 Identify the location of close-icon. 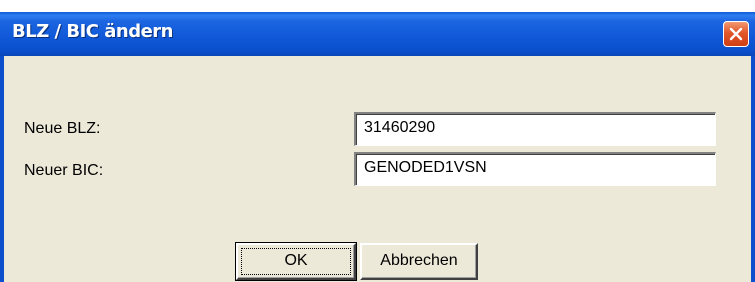
(736, 34).